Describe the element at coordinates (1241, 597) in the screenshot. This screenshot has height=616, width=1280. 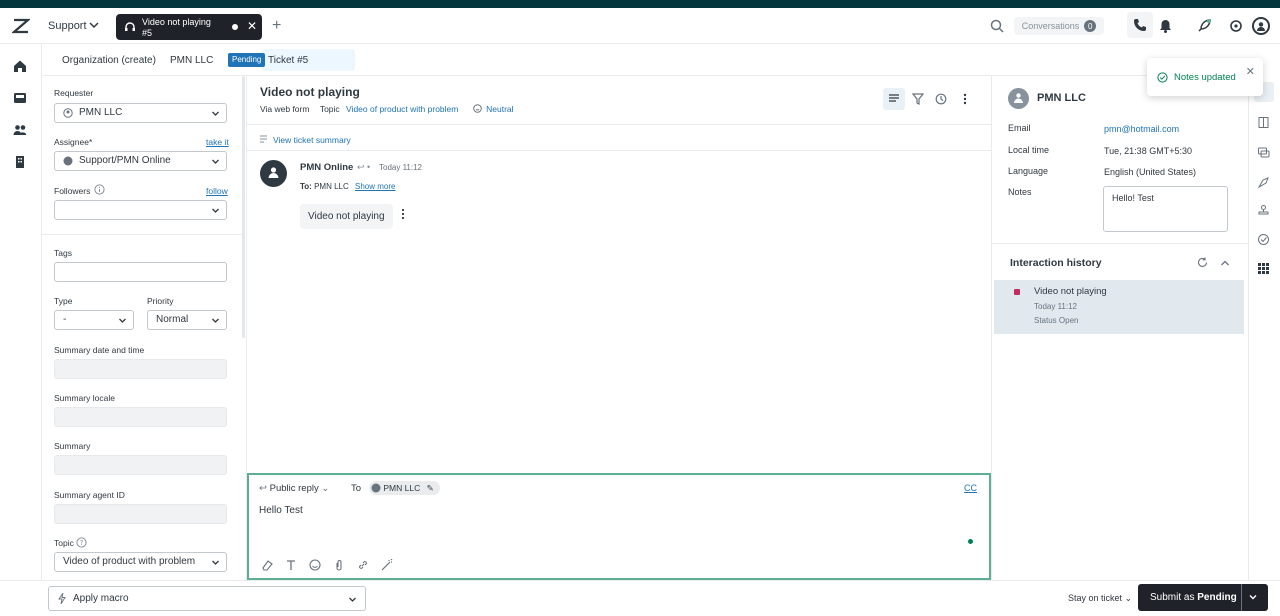
I see `divider` at that location.